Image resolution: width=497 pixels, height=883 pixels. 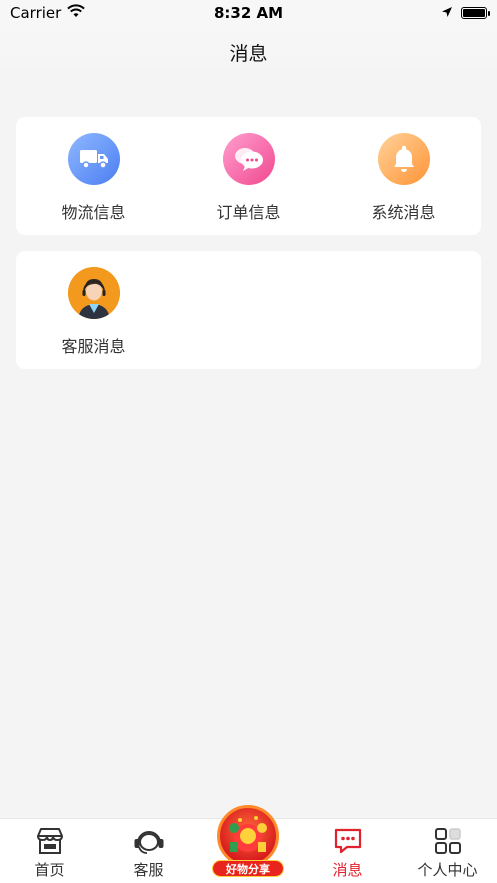 I want to click on logistics-info-label: 物流信息, so click(x=93, y=212).